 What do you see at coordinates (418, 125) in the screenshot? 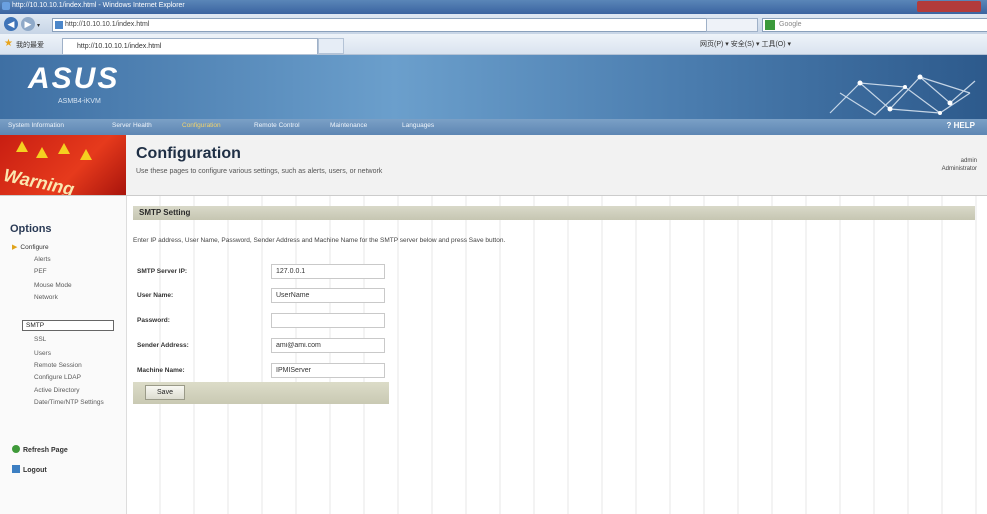
I see `nav-languages: Languages` at bounding box center [418, 125].